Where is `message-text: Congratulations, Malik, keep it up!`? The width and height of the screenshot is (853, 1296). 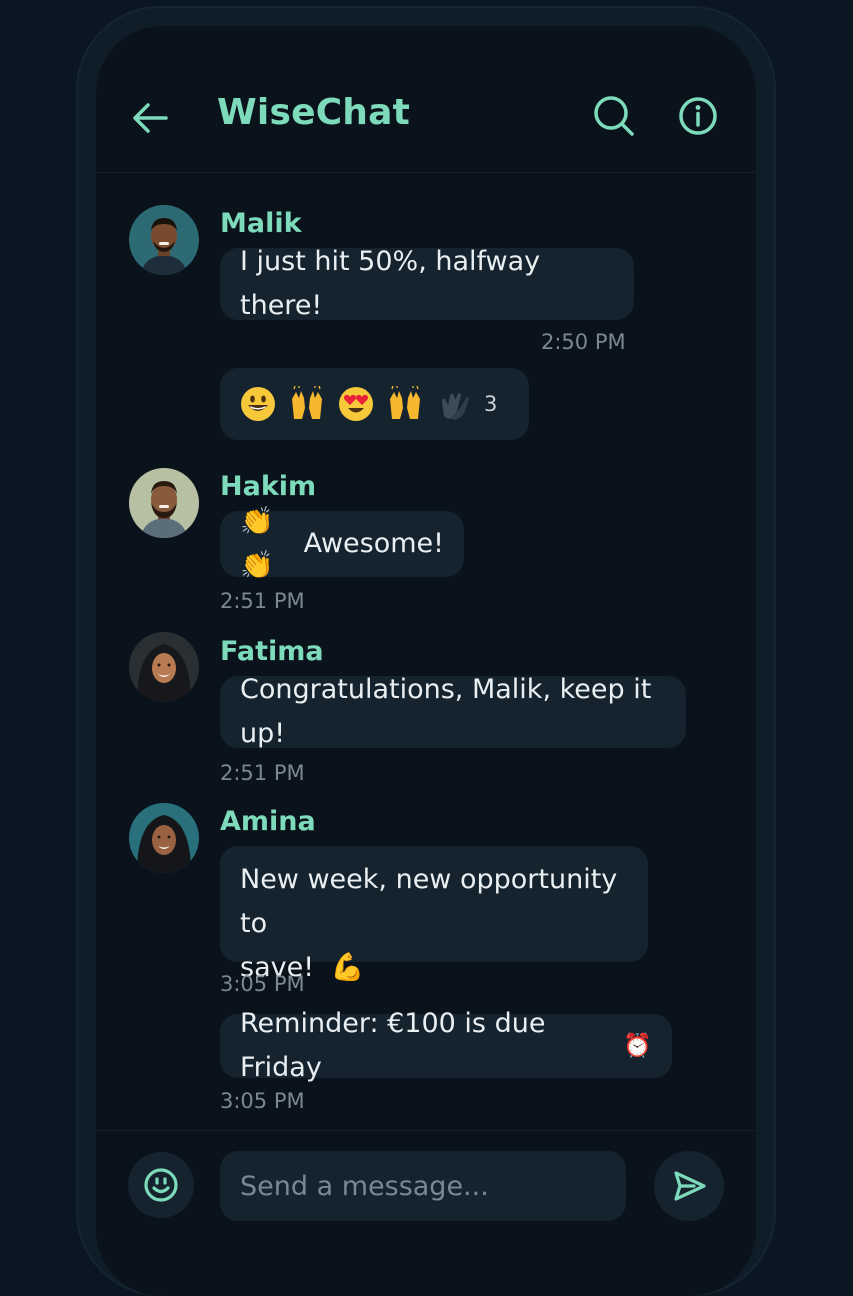 message-text: Congratulations, Malik, keep it up! is located at coordinates (446, 711).